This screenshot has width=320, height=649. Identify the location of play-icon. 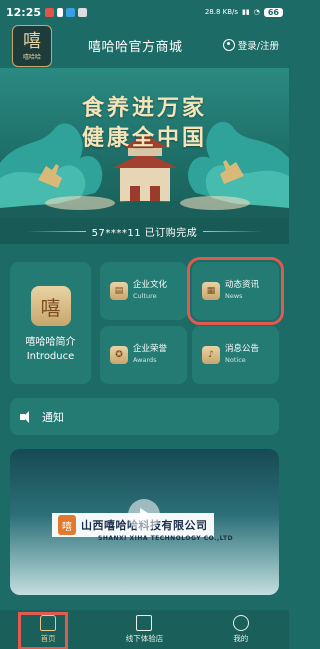
(144, 515).